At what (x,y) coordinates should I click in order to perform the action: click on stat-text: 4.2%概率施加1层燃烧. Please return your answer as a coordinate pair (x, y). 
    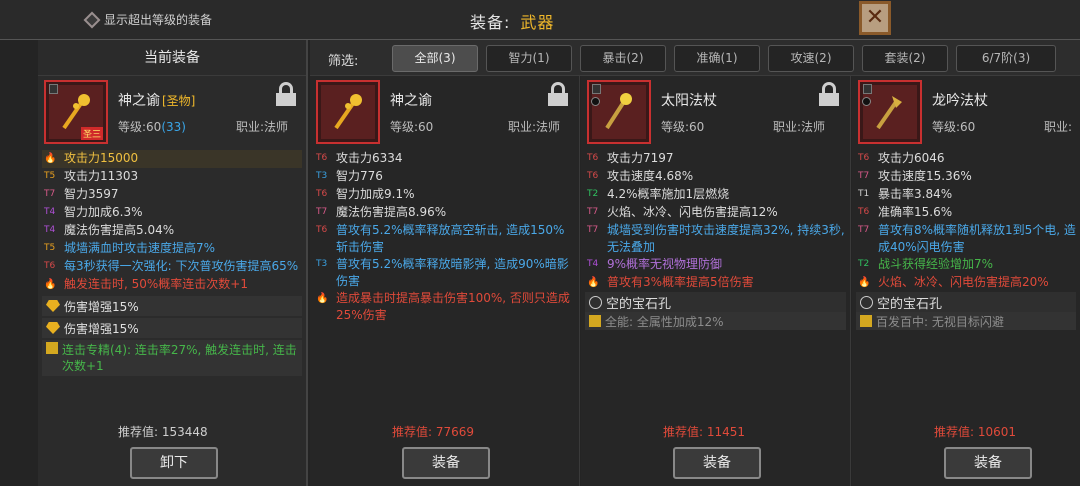
    Looking at the image, I should click on (668, 194).